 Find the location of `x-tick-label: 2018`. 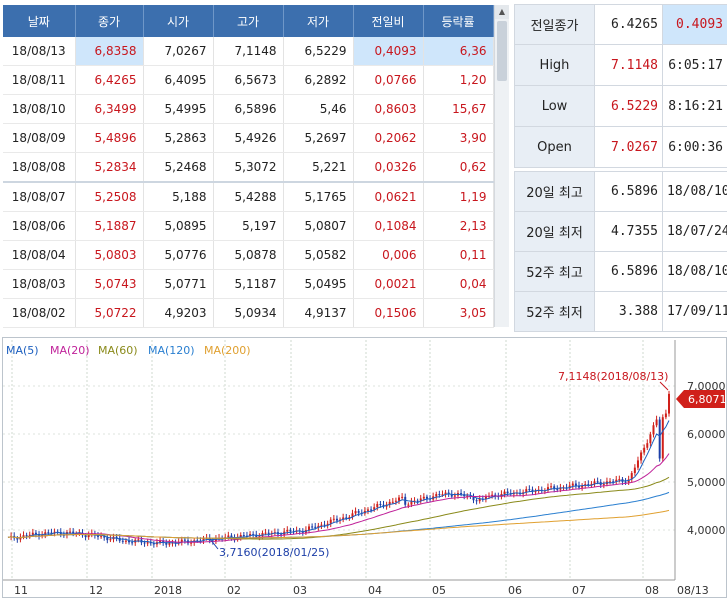

x-tick-label: 2018 is located at coordinates (168, 590).